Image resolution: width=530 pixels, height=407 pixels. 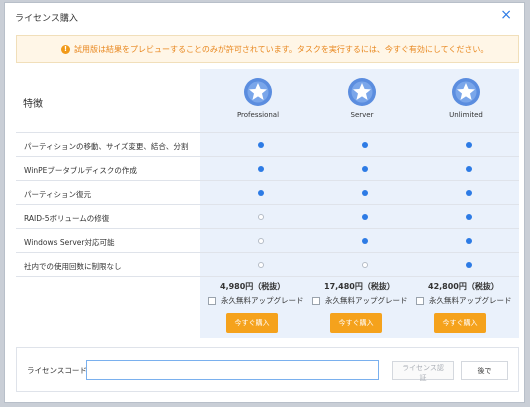 What do you see at coordinates (67, 218) in the screenshot?
I see `feature-label: RAID-5ボリュームの修復` at bounding box center [67, 218].